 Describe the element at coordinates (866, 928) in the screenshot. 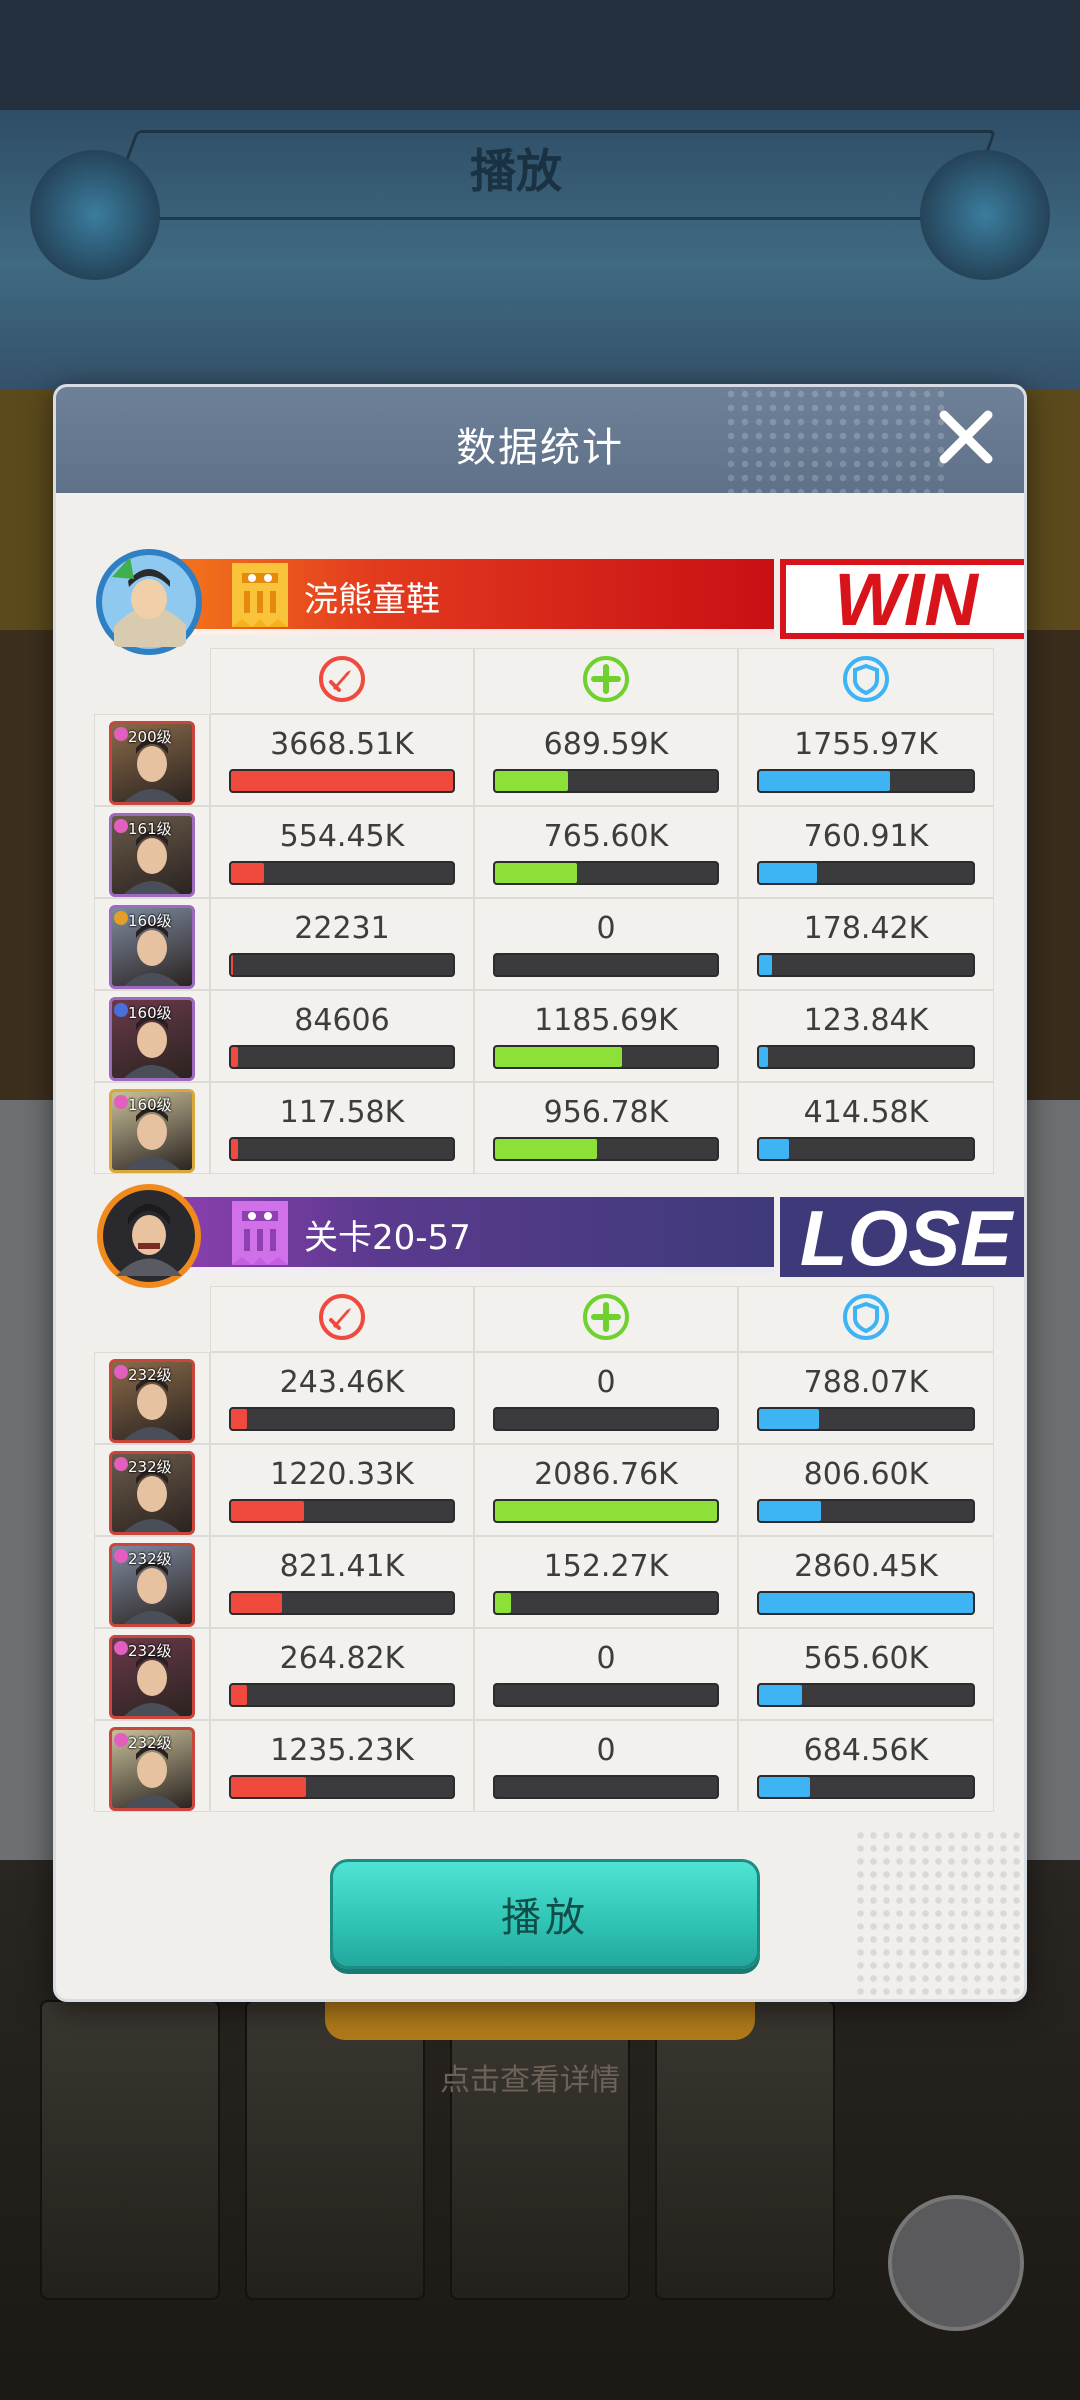

I see `defense-value: 178.42K` at that location.